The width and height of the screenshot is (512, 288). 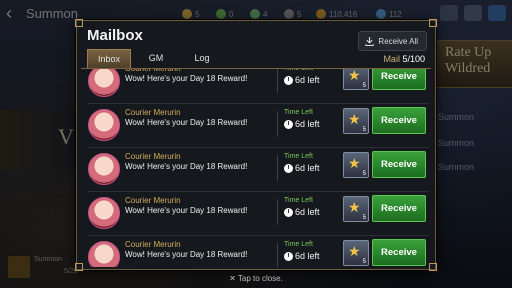 I want to click on tab-inbox: Inbox, so click(x=109, y=58).